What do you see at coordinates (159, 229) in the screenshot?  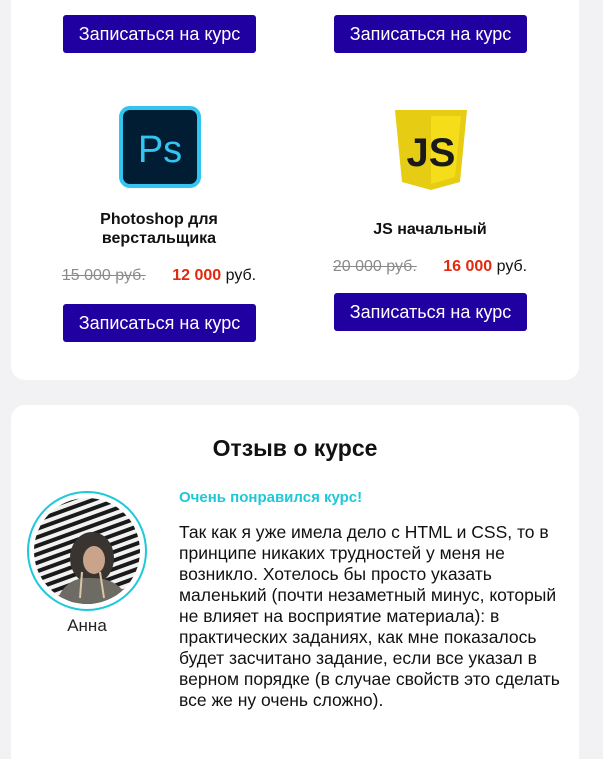 I see `course-title-photoshop: Photoshop для верстальщика` at bounding box center [159, 229].